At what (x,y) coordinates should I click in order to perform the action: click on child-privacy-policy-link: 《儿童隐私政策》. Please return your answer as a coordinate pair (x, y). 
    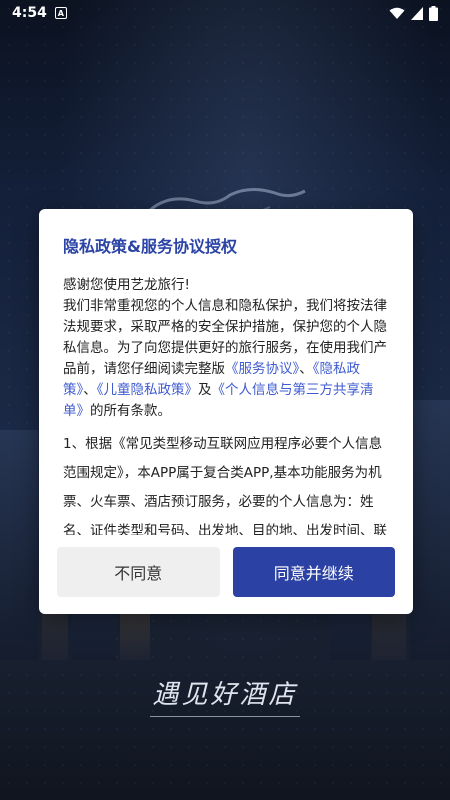
    Looking at the image, I should click on (147, 390).